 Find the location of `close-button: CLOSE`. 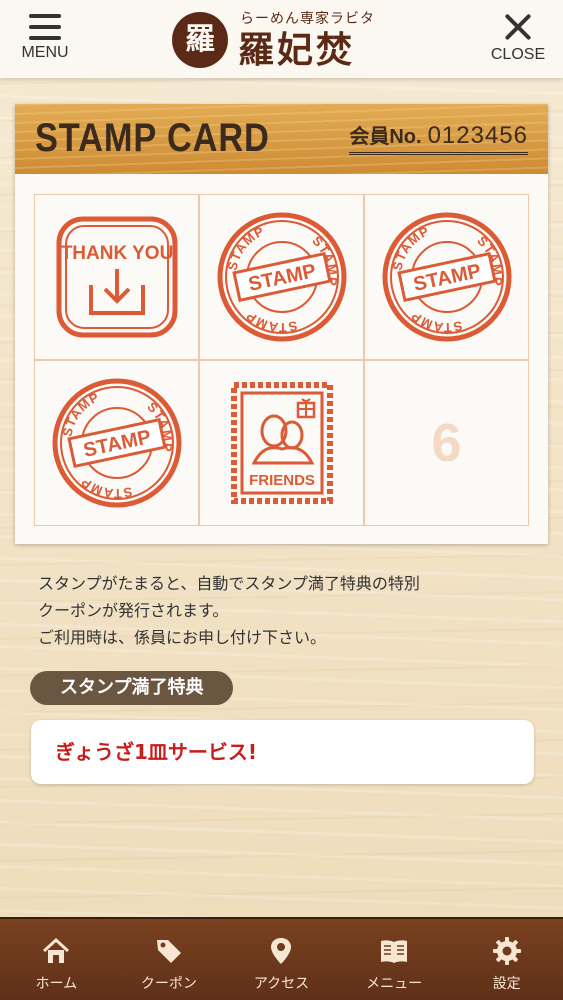

close-button: CLOSE is located at coordinates (518, 37).